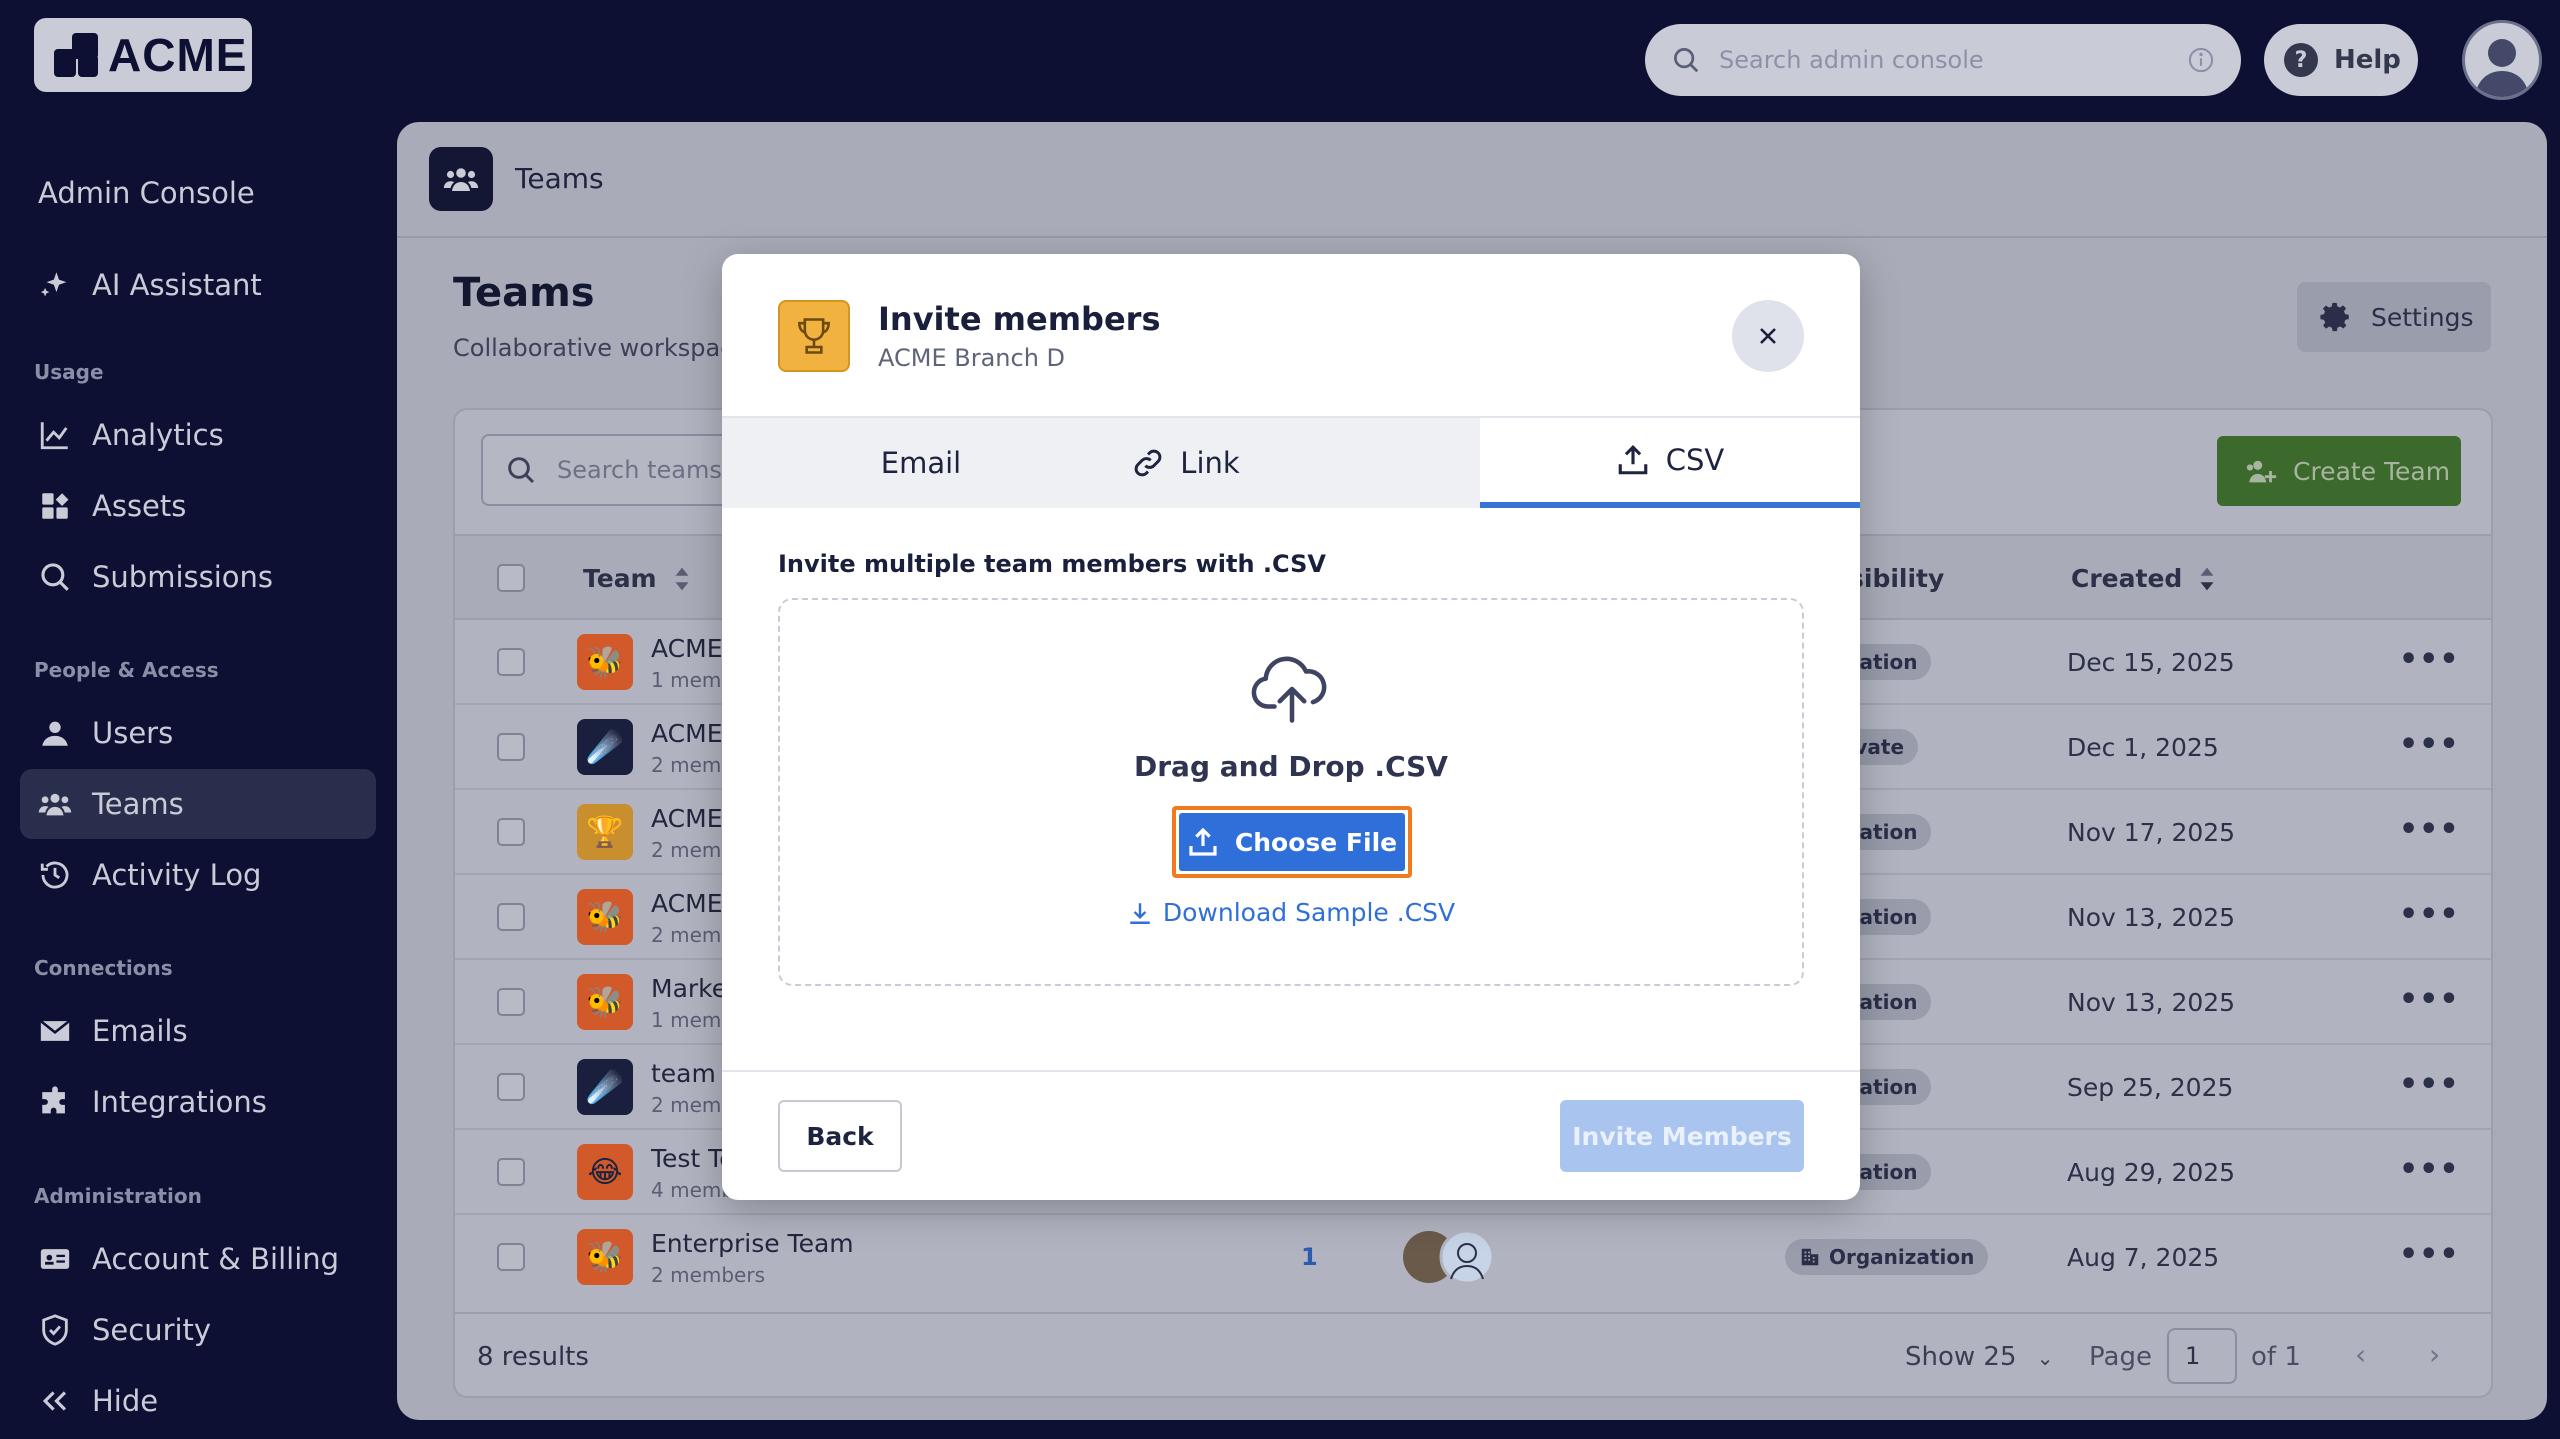  Describe the element at coordinates (55, 506) in the screenshot. I see `assets-icon` at that location.